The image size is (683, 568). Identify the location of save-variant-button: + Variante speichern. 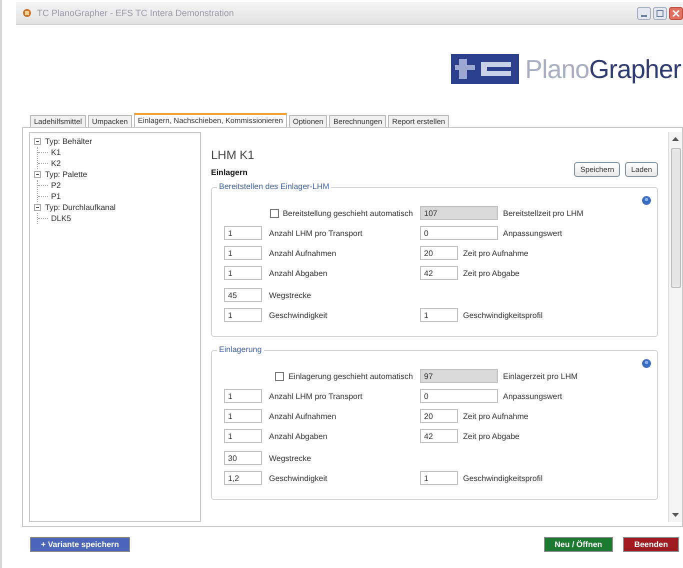
(80, 544).